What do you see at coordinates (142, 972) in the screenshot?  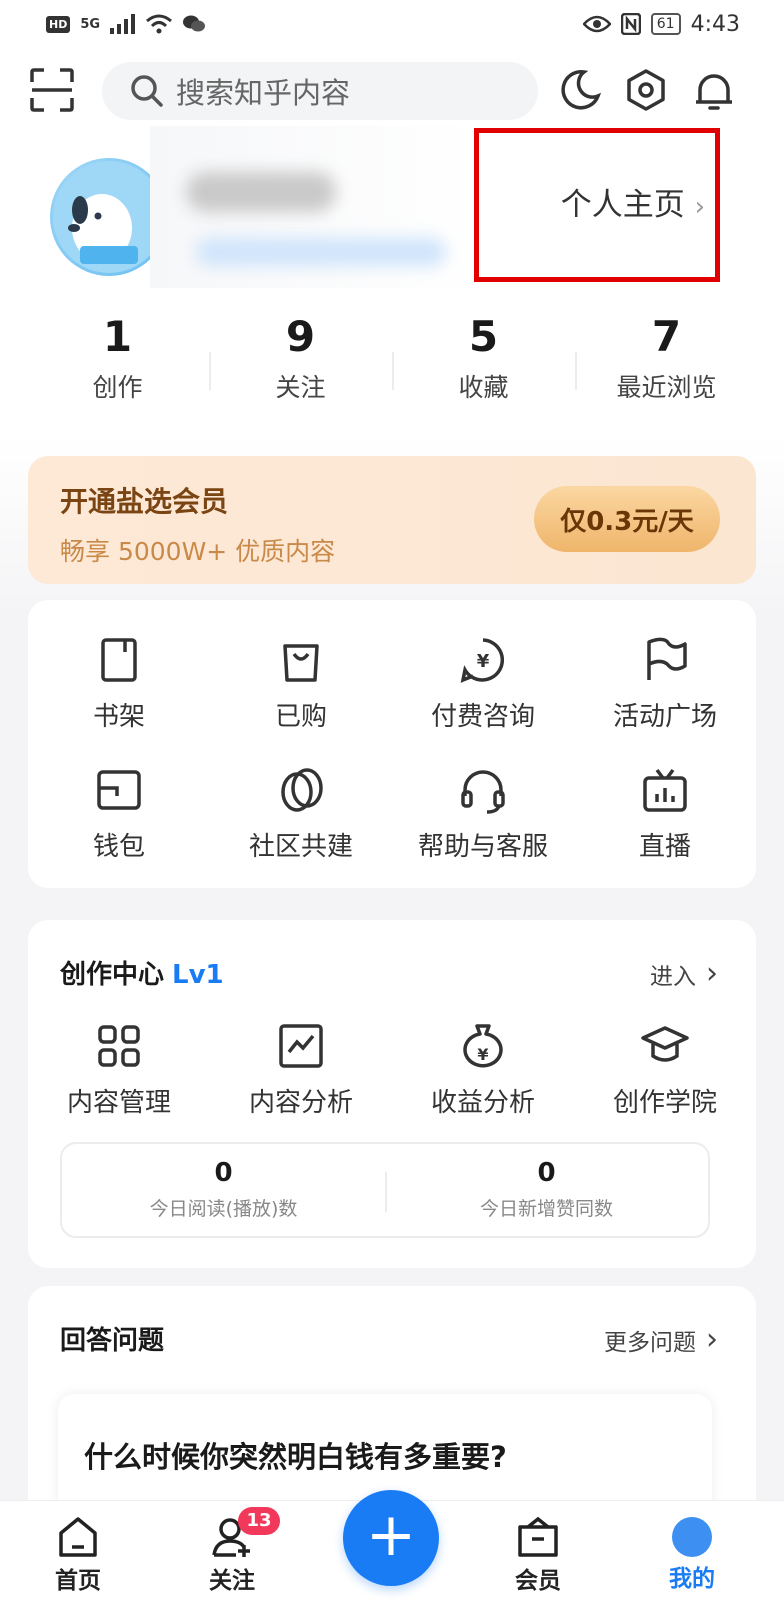 I see `creation-center-title: 创作中心 Lv1` at bounding box center [142, 972].